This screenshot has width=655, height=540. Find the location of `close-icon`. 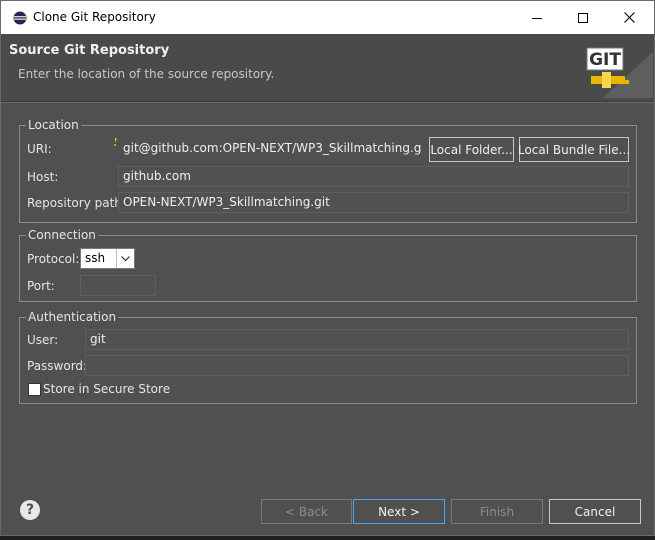

close-icon is located at coordinates (629, 17).